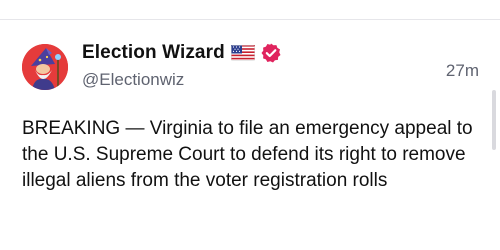  Describe the element at coordinates (271, 53) in the screenshot. I see `verified-badge-icon` at that location.